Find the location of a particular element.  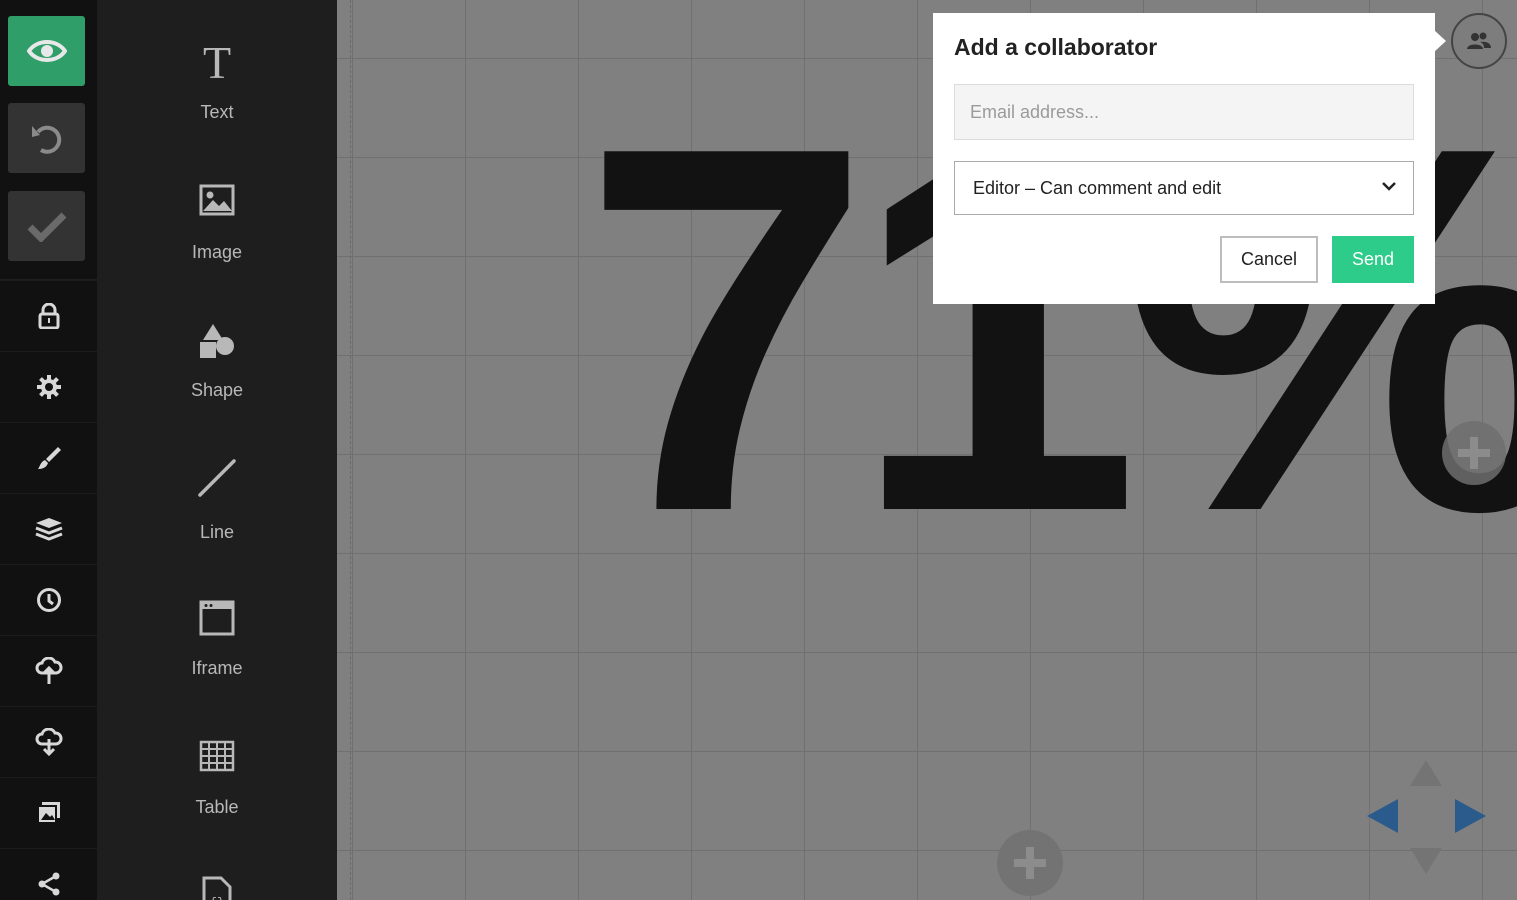

tool-code: {} is located at coordinates (217, 885).